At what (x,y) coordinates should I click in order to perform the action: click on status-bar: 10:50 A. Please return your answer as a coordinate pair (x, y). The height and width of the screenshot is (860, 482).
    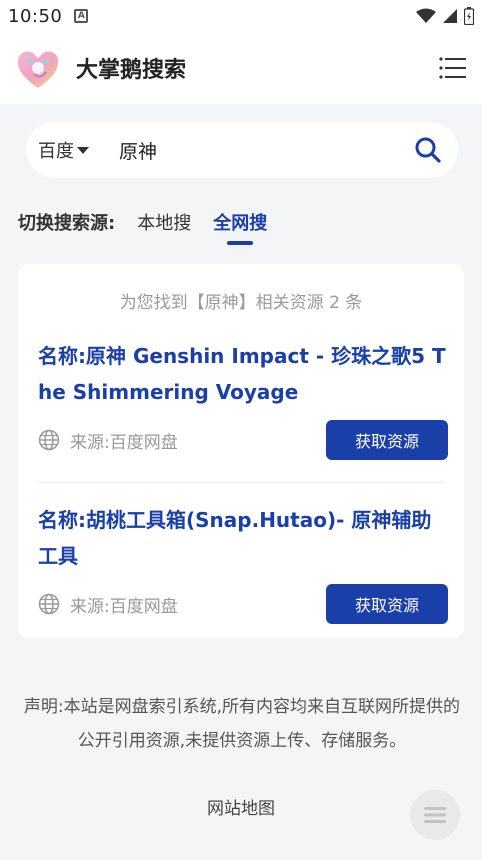
    Looking at the image, I should click on (241, 16).